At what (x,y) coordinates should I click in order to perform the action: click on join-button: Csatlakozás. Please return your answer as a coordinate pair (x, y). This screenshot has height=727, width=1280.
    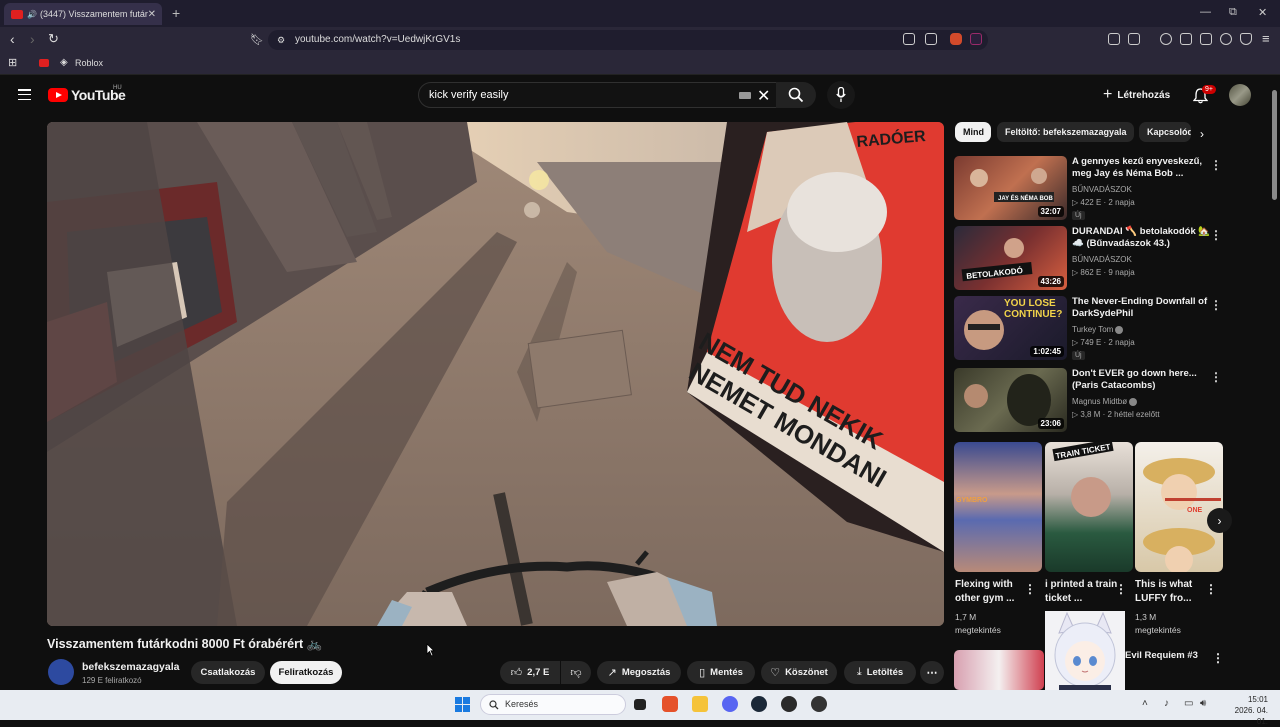
    Looking at the image, I should click on (228, 672).